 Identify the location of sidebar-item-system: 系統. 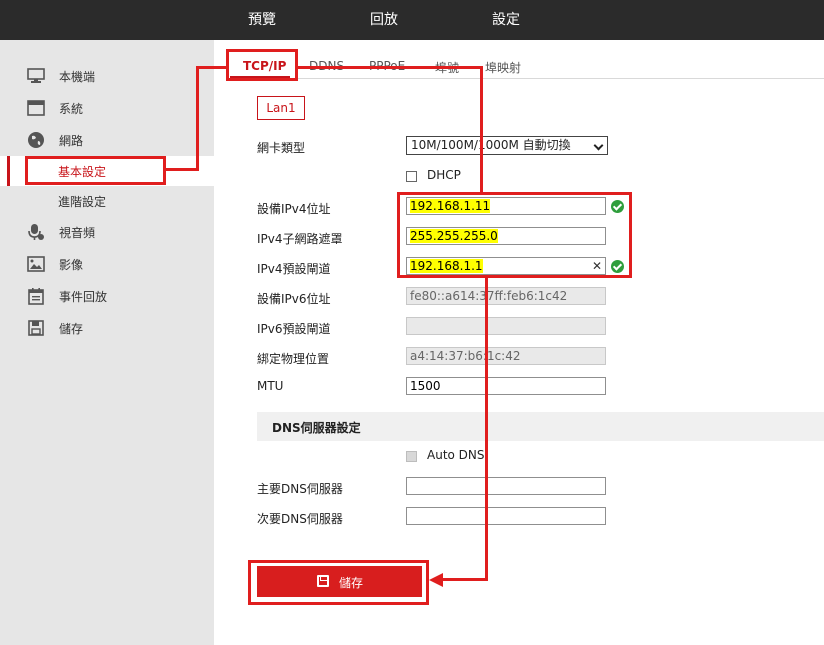
(107, 108).